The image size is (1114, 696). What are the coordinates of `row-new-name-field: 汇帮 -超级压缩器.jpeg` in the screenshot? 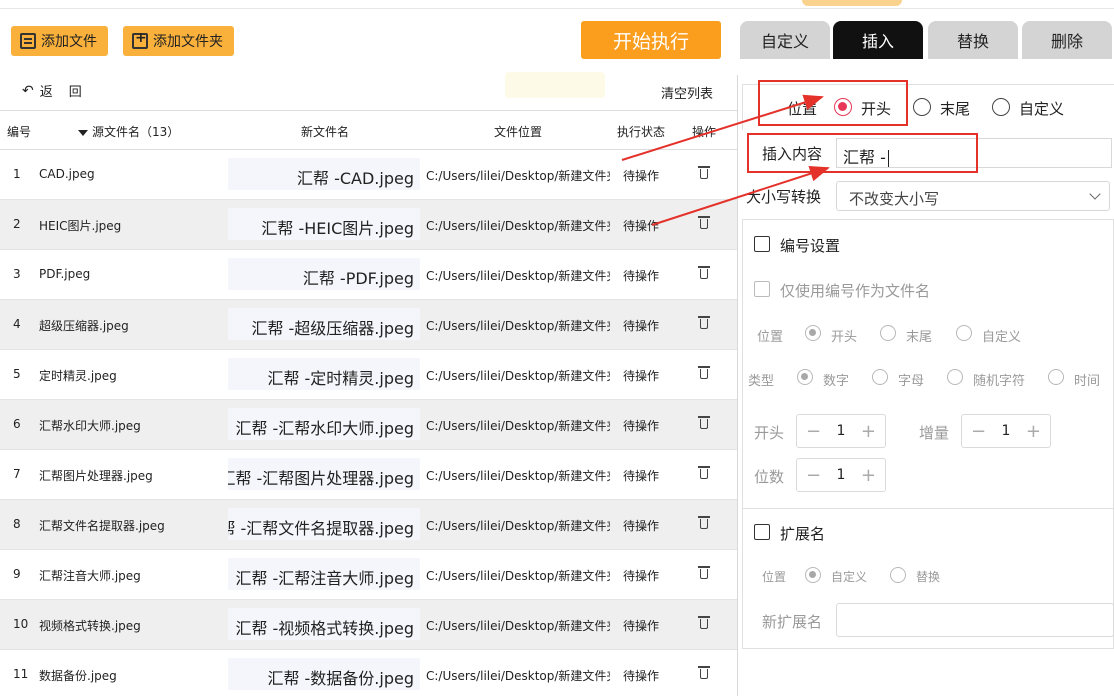 It's located at (324, 324).